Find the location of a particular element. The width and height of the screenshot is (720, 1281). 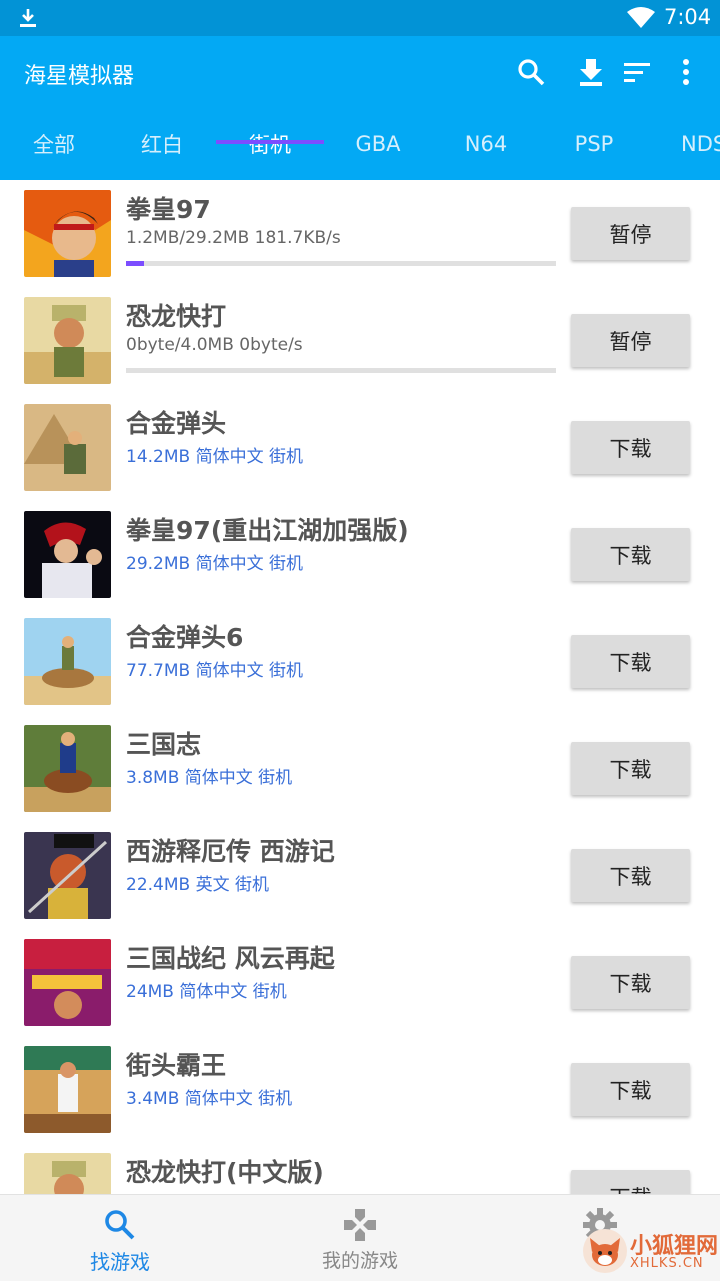

nav-label: 我的游戏 is located at coordinates (359, 1261).